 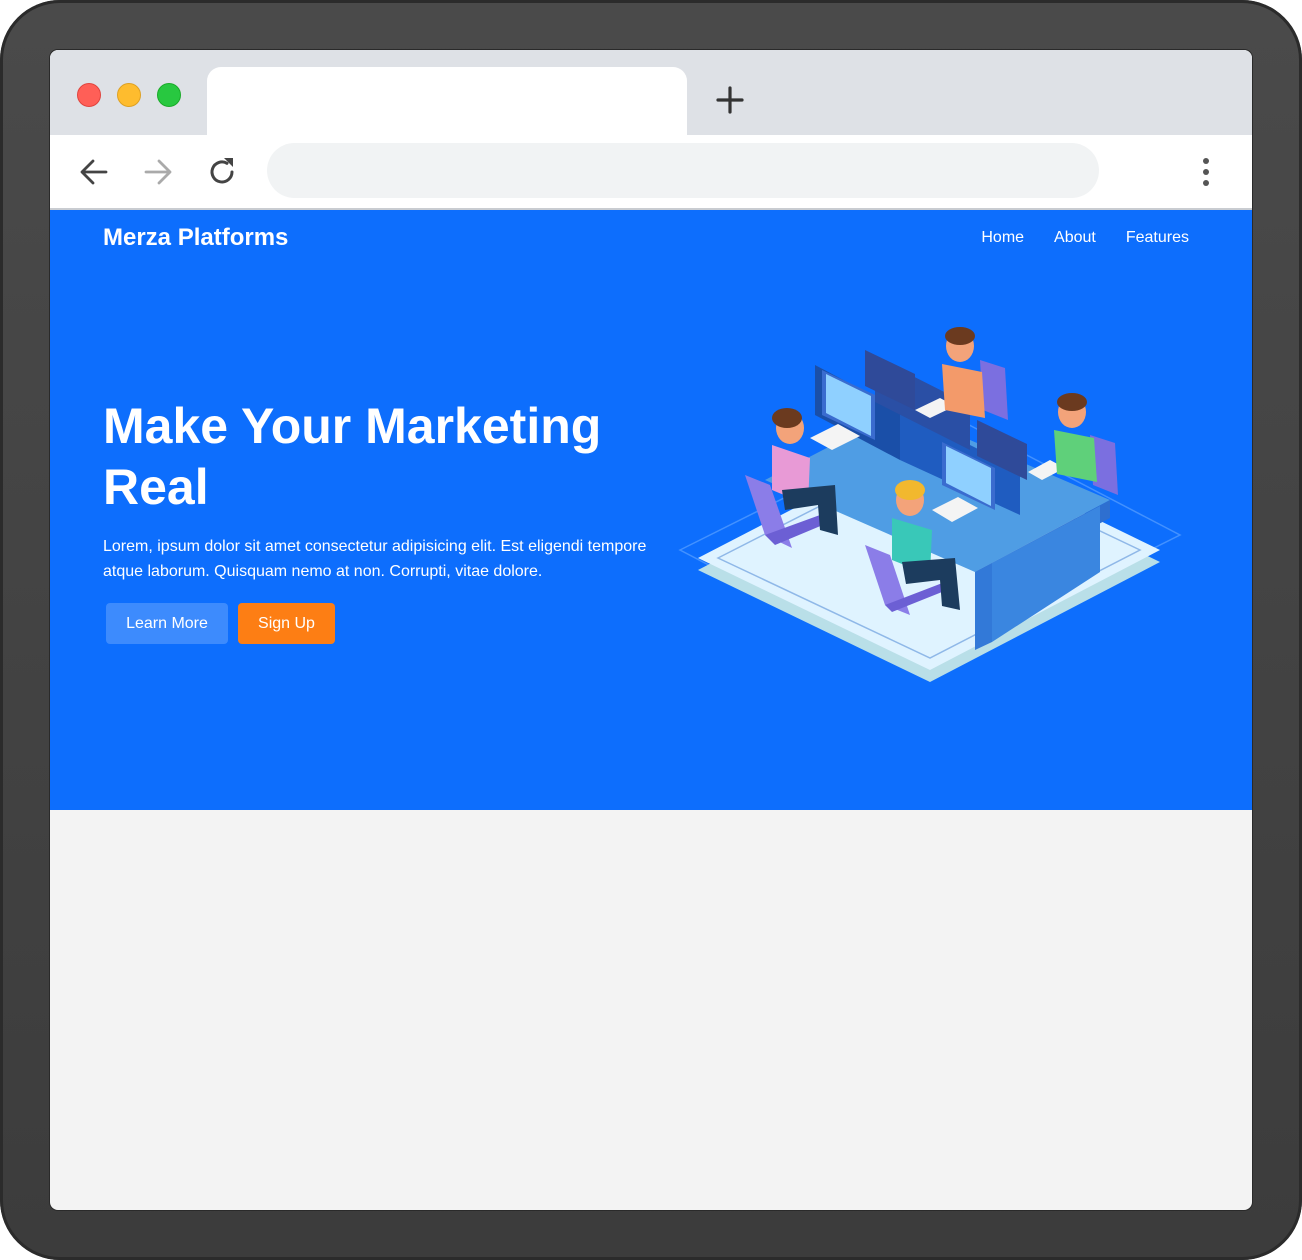 What do you see at coordinates (169, 95) in the screenshot?
I see `maximize-window-button` at bounding box center [169, 95].